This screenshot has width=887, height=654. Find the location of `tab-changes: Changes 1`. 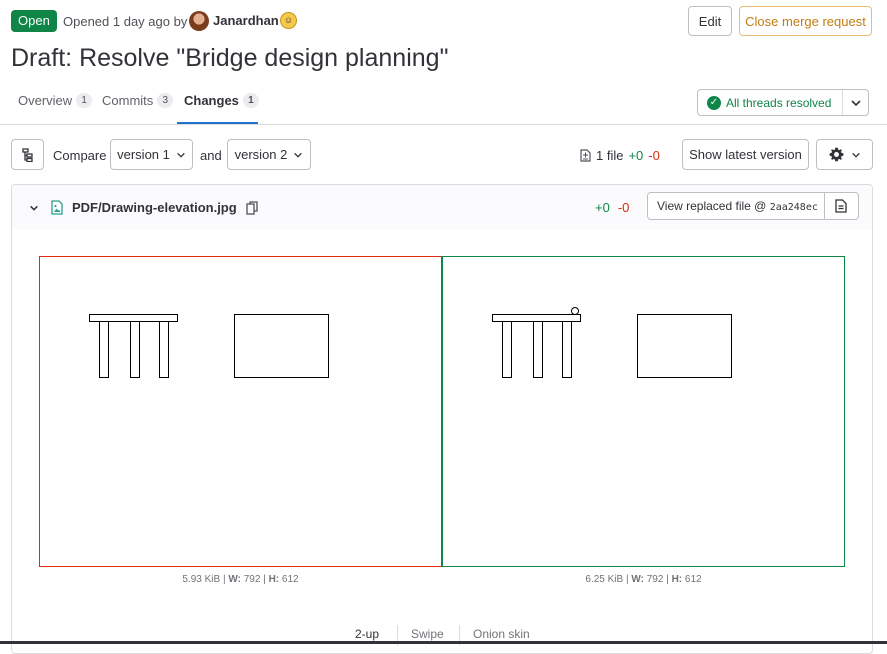

tab-changes: Changes 1 is located at coordinates (221, 100).